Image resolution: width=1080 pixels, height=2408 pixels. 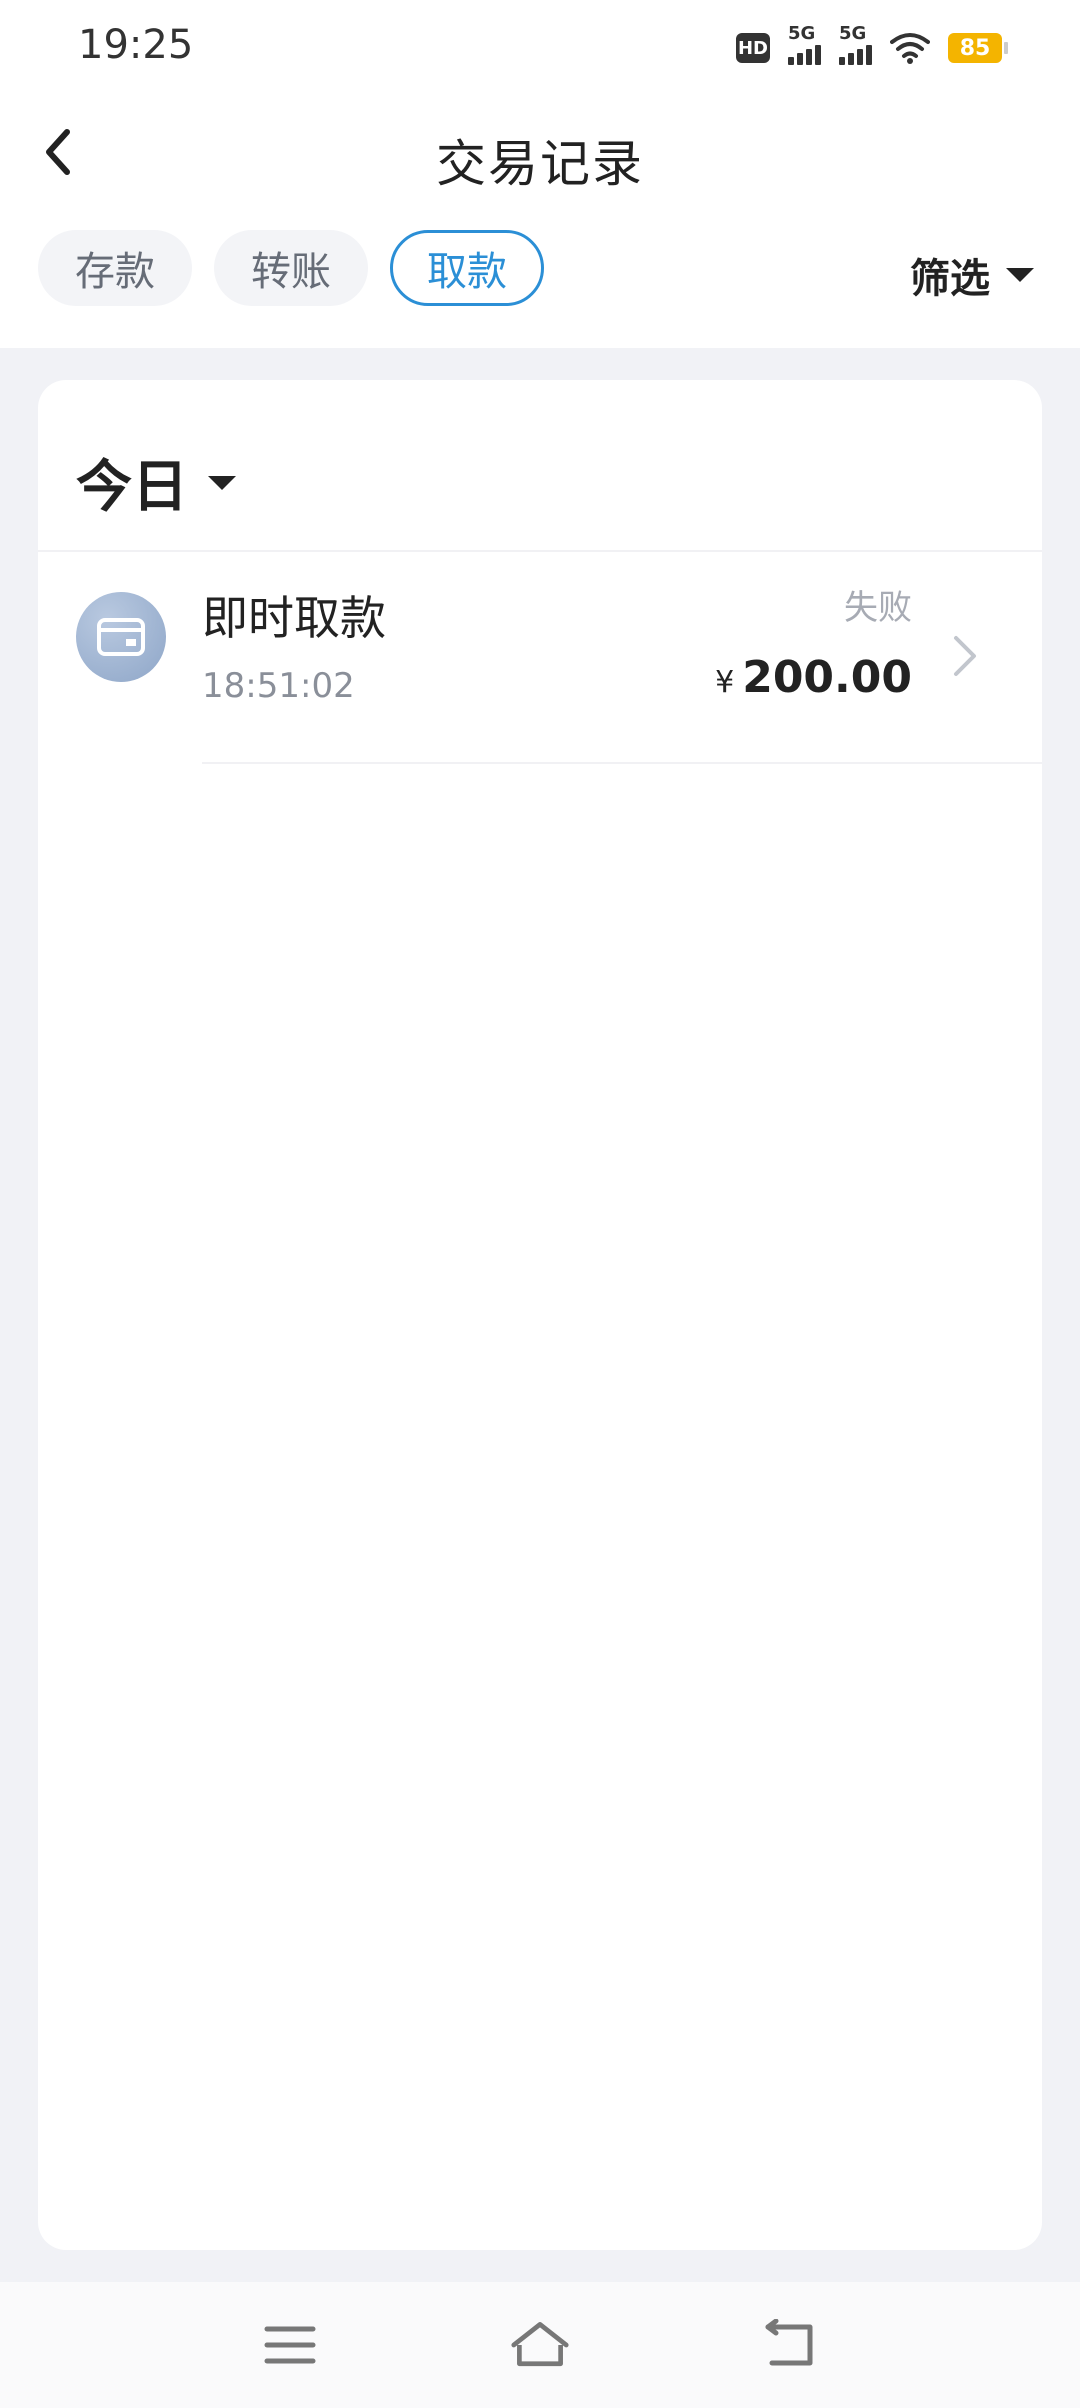 What do you see at coordinates (753, 48) in the screenshot?
I see `hd-icon: HD` at bounding box center [753, 48].